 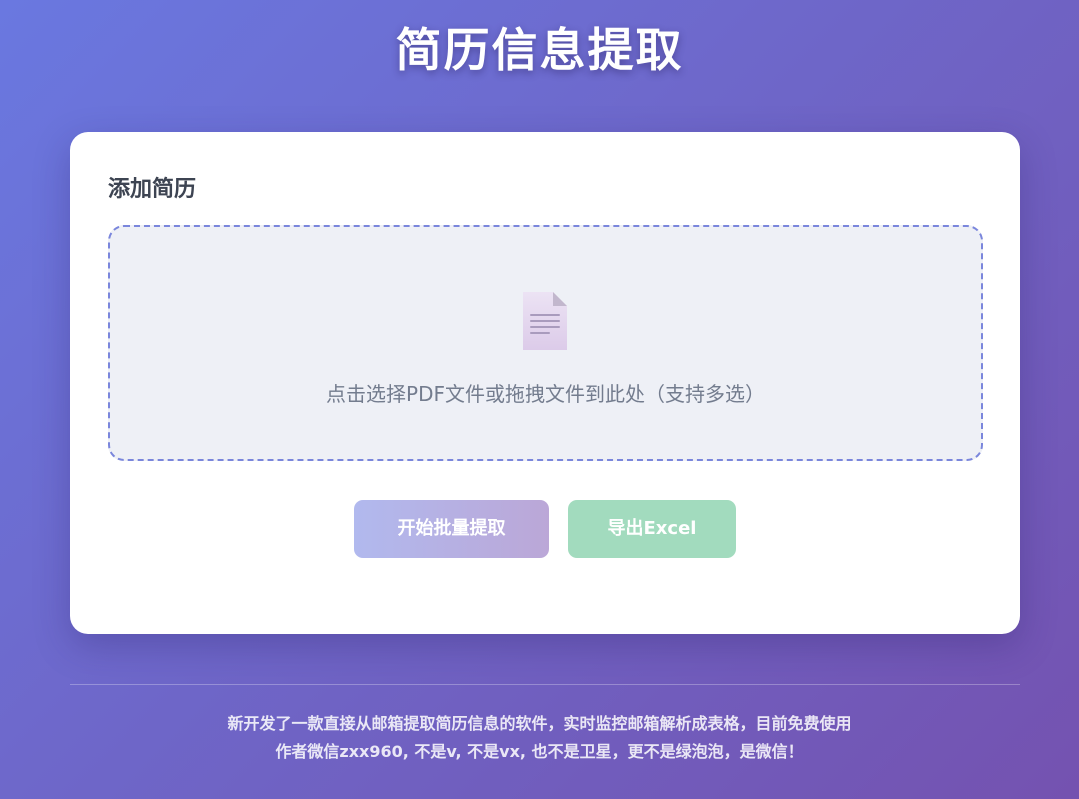 I want to click on dropzone-hint: 点击选择PDF文件或拖拽文件到此处（支持多选）, so click(x=545, y=394).